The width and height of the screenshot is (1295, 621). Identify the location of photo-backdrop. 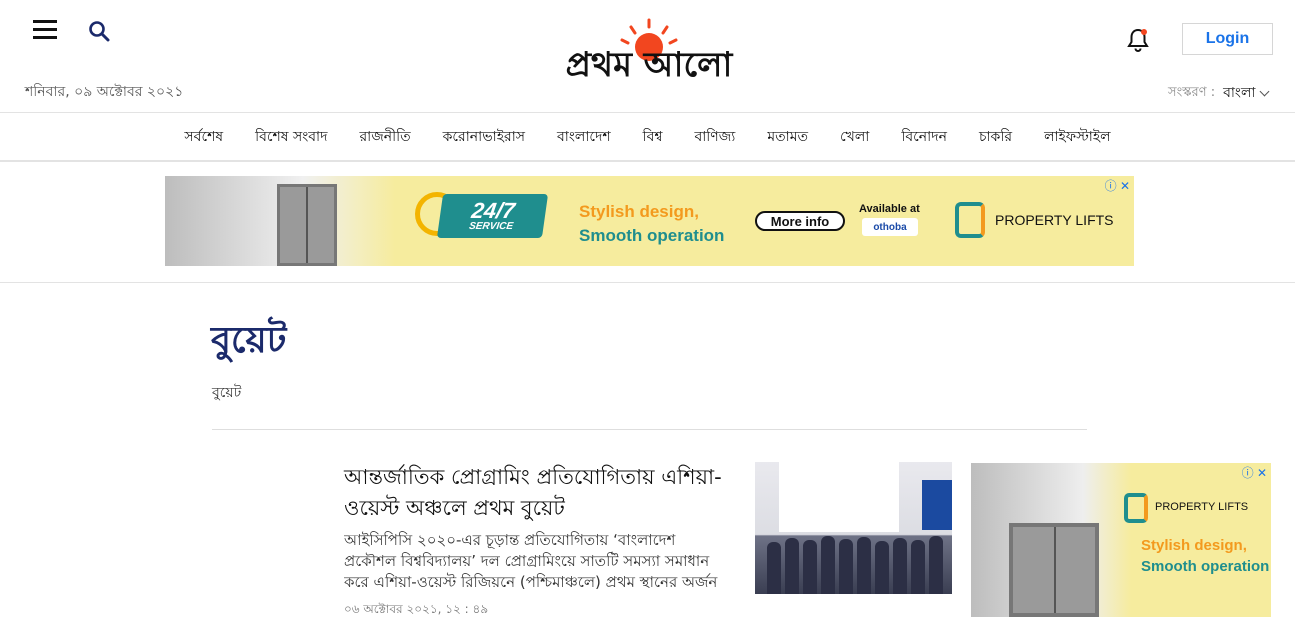
(937, 505).